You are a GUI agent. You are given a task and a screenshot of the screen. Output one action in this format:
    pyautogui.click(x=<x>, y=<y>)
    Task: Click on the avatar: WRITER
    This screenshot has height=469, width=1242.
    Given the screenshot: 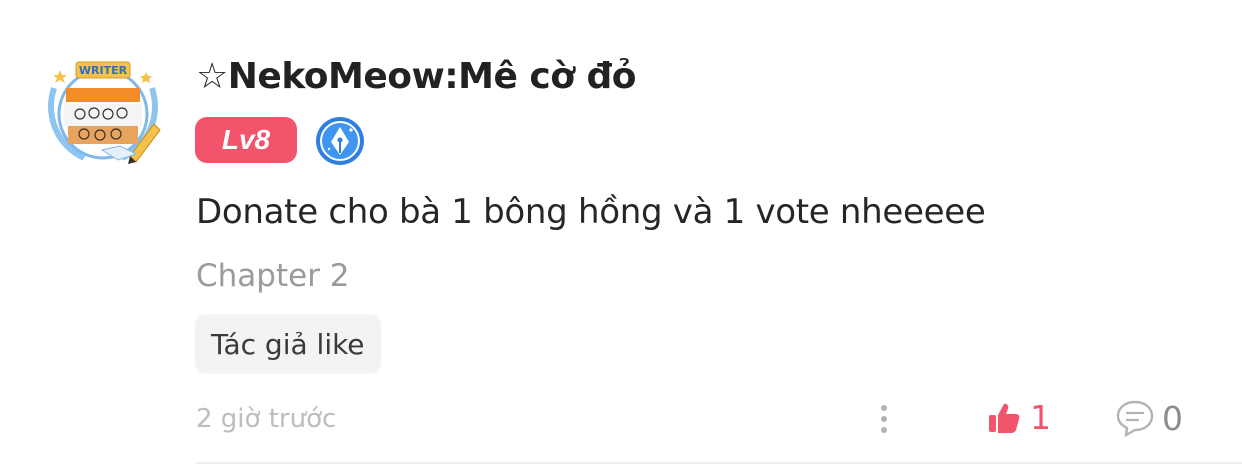 What is the action you would take?
    pyautogui.click(x=103, y=112)
    